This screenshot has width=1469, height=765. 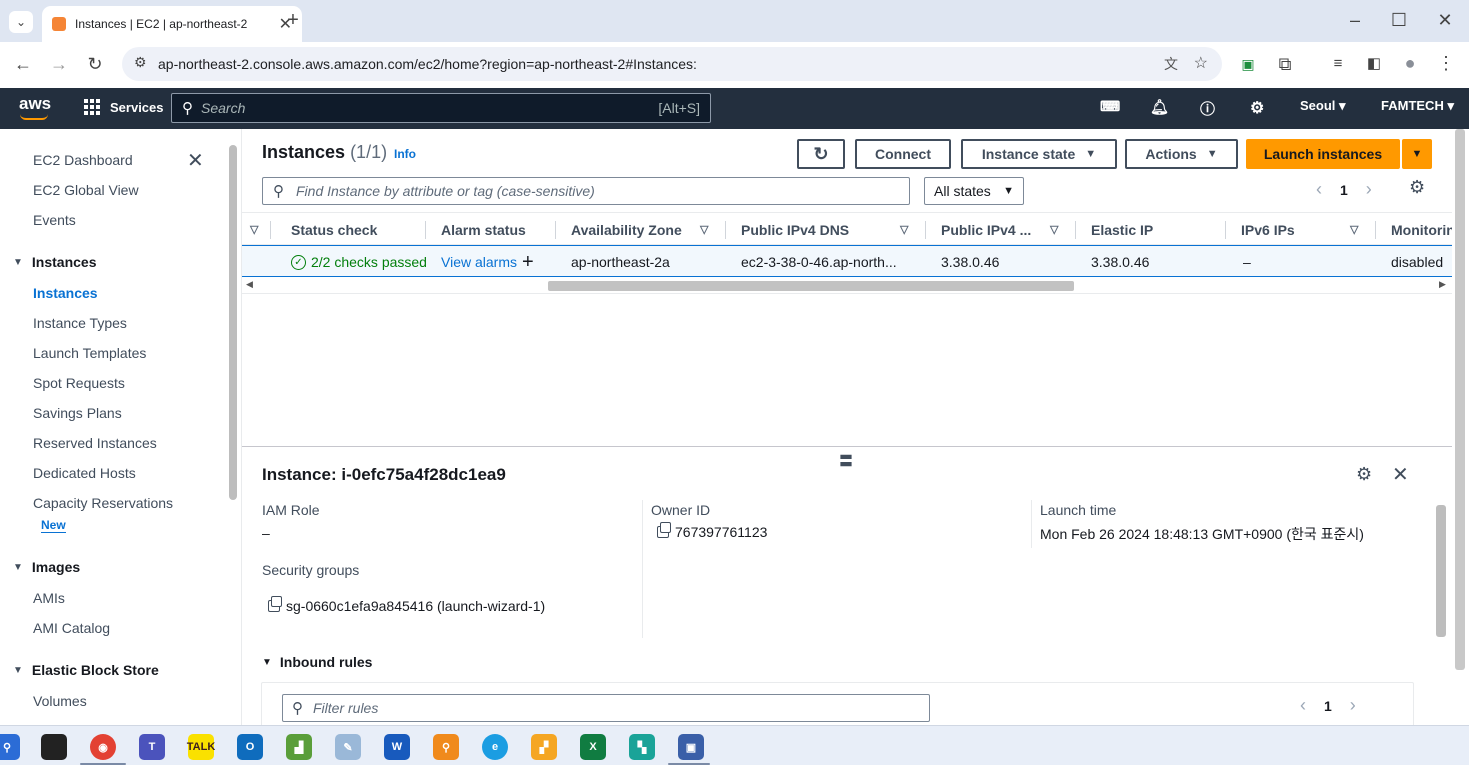 I want to click on chart-app-icon: ▟, so click(x=299, y=747).